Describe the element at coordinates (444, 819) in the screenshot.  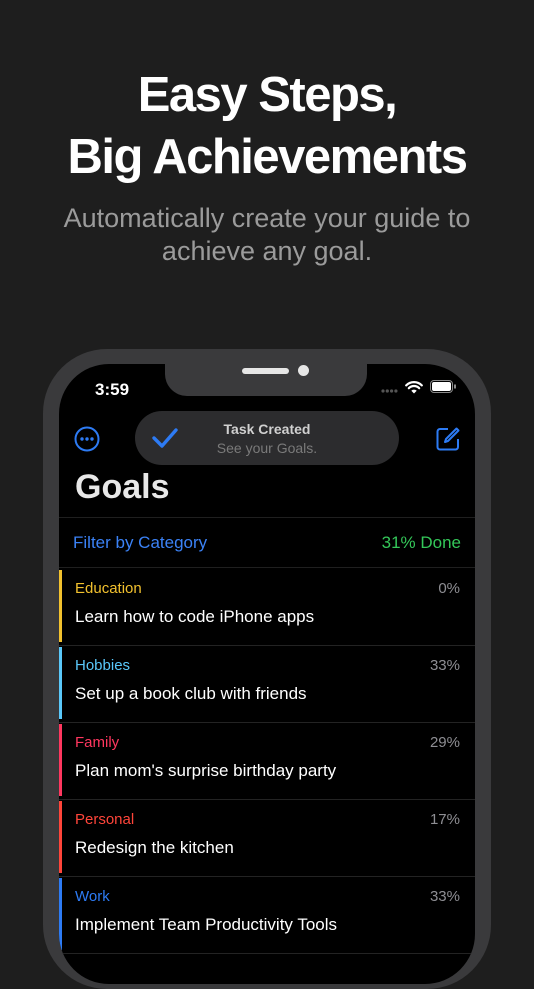
I see `goal-percent: 17%` at that location.